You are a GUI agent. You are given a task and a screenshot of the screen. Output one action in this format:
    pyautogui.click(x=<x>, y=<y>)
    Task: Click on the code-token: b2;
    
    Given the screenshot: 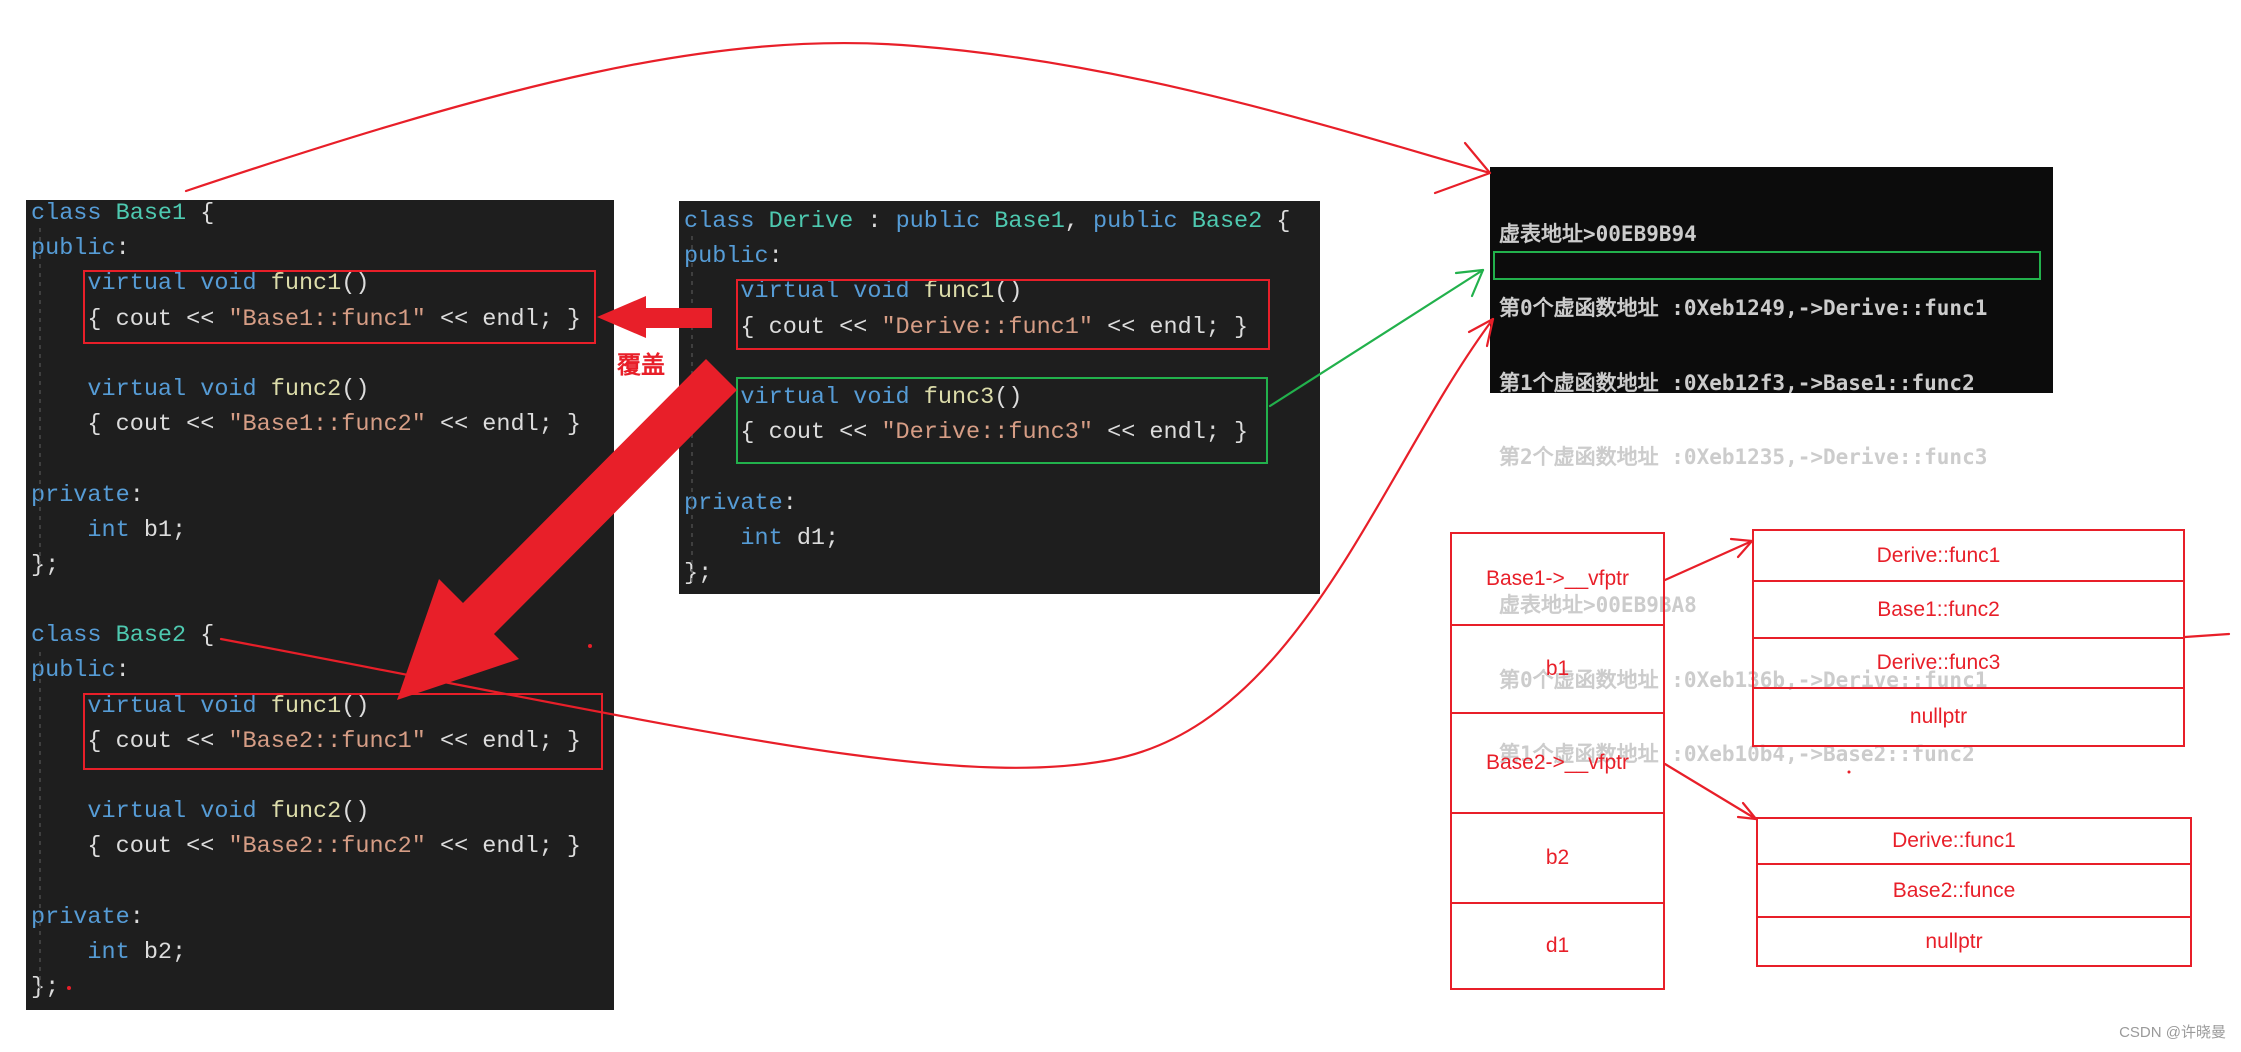 What is the action you would take?
    pyautogui.click(x=165, y=952)
    